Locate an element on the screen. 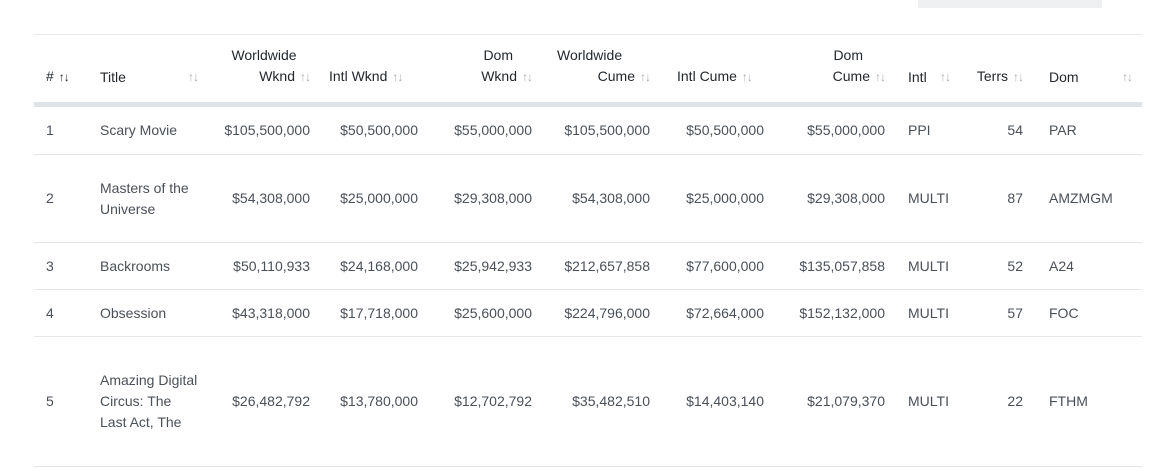 The height and width of the screenshot is (475, 1163). cell-rank: 1 is located at coordinates (63, 130).